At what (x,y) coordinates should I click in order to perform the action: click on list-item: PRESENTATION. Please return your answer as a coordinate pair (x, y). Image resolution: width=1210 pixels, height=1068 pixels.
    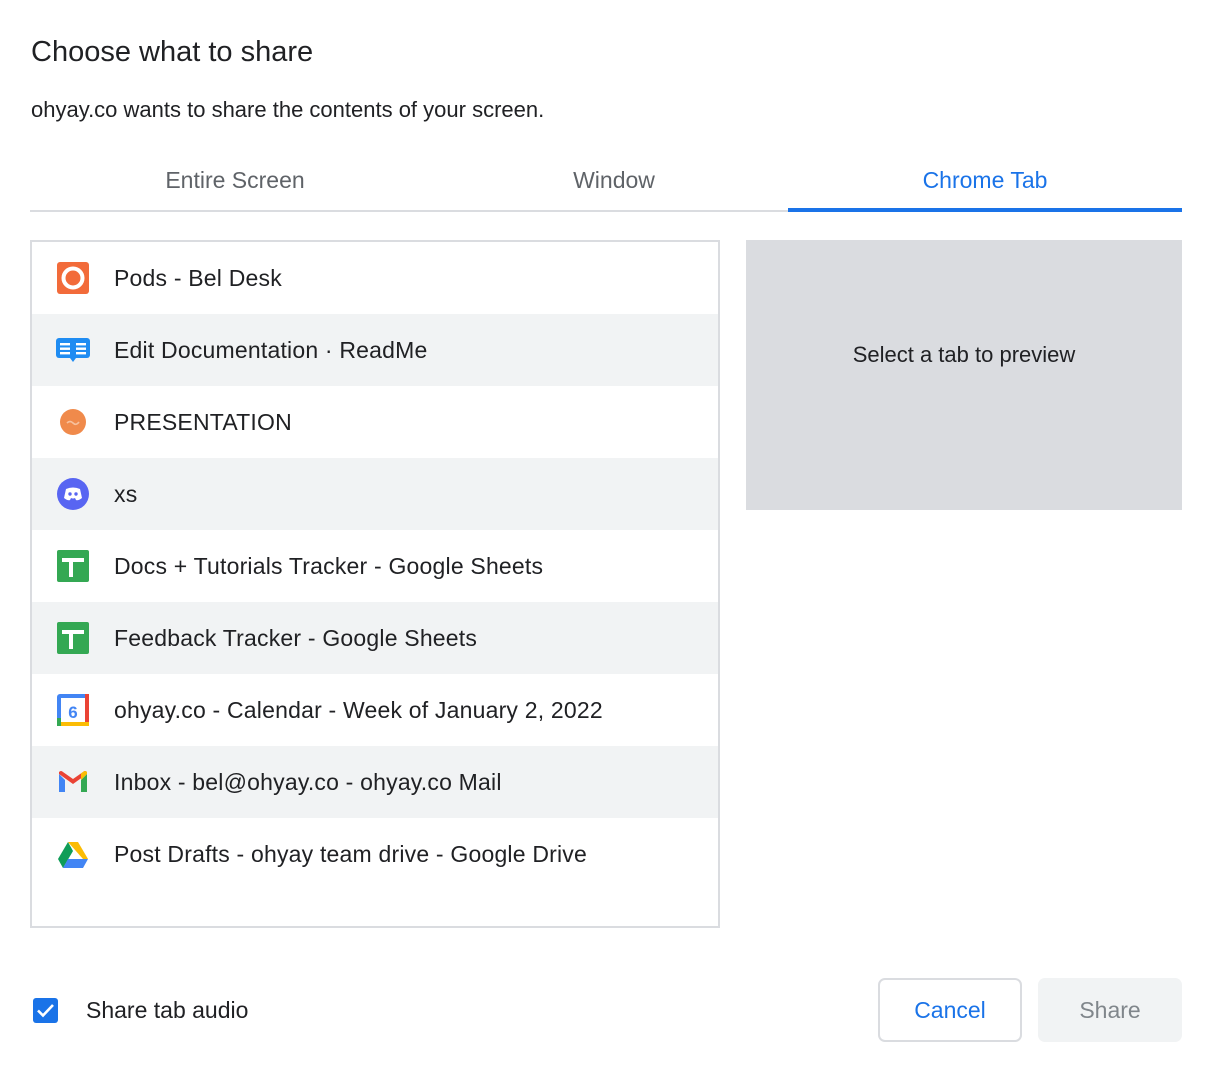
    Looking at the image, I should click on (375, 422).